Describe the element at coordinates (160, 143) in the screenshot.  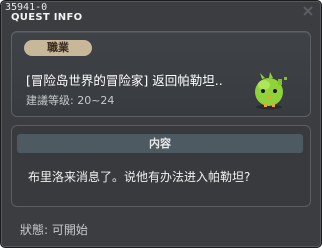
I see `content-header: 内容` at that location.